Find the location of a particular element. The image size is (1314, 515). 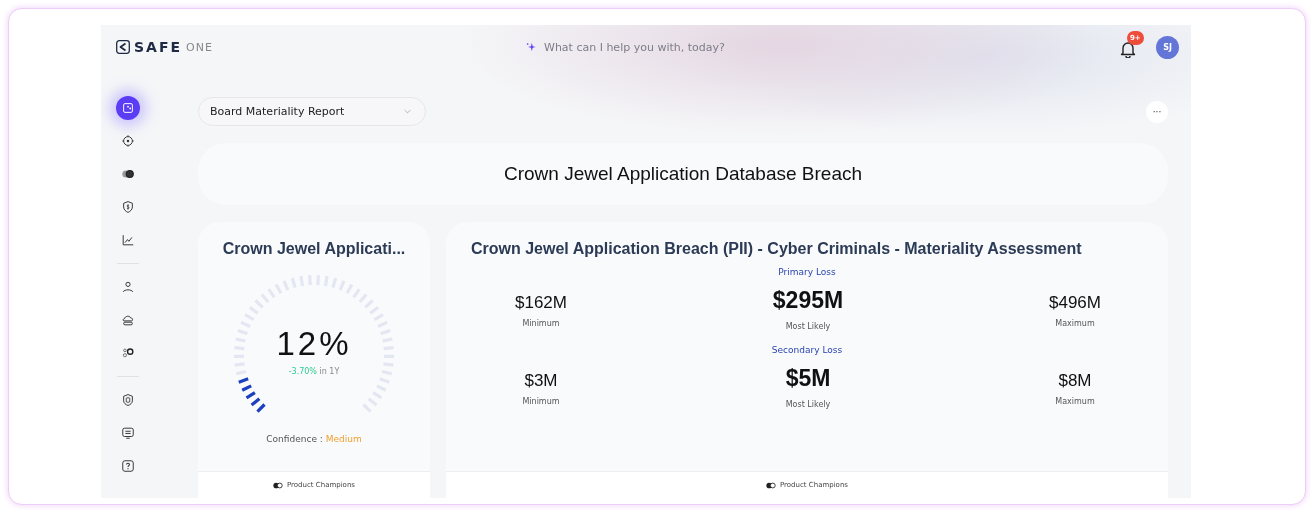

bell-icon is located at coordinates (1128, 49).